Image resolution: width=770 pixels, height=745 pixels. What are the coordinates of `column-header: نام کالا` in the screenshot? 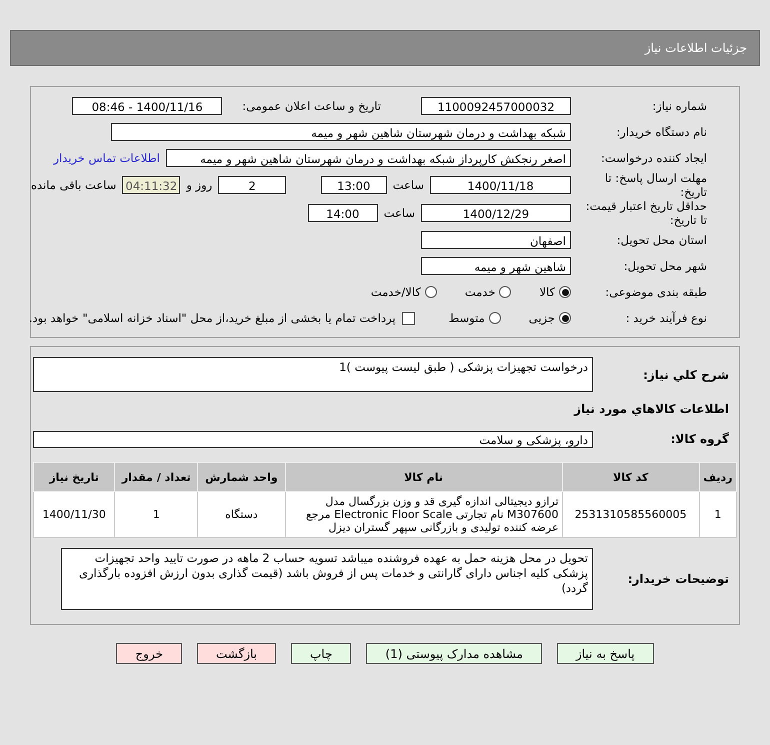 It's located at (423, 477).